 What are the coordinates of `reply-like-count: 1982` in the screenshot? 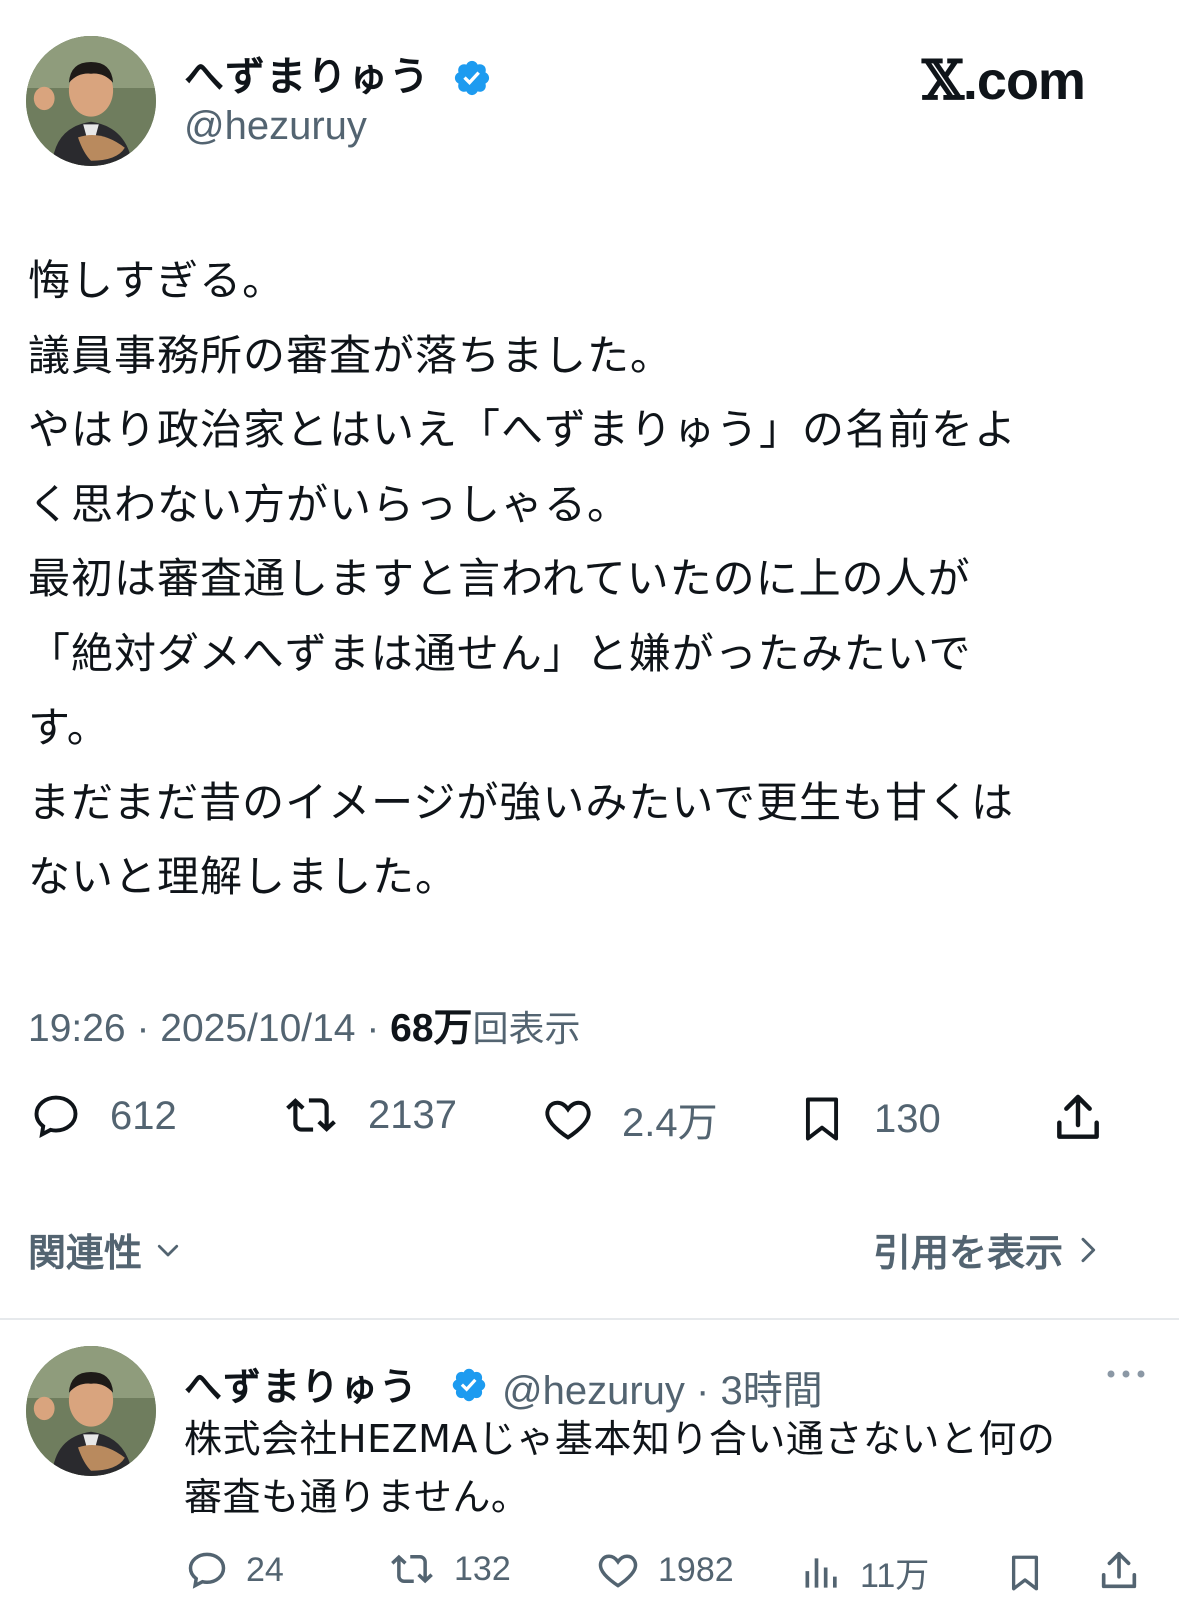 It's located at (696, 1569).